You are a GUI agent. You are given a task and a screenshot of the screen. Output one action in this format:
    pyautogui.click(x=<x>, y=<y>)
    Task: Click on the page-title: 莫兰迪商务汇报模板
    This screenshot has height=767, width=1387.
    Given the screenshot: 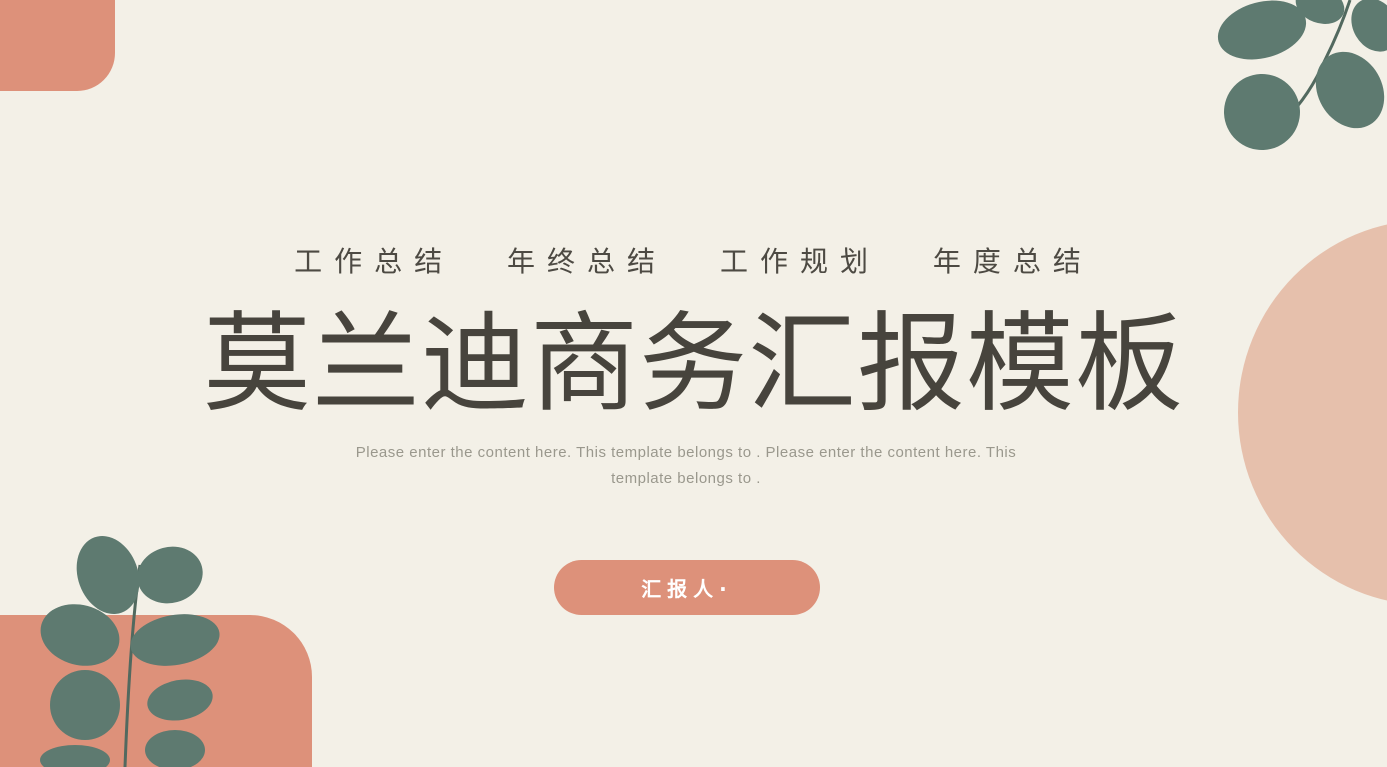 What is the action you would take?
    pyautogui.click(x=693, y=364)
    